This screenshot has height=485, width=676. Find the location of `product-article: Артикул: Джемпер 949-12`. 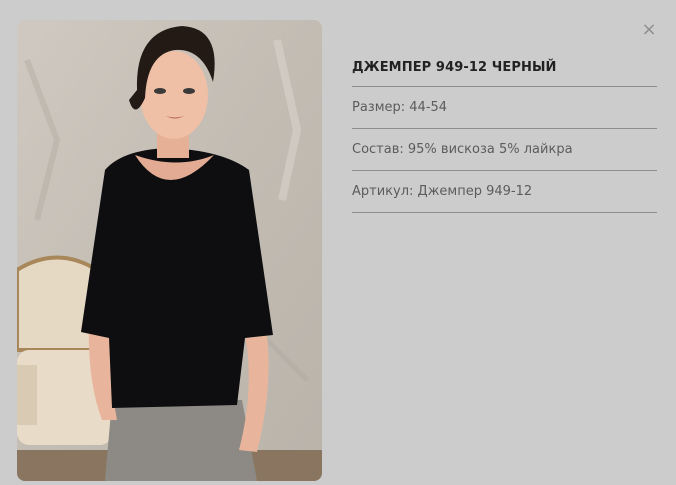

product-article: Артикул: Джемпер 949-12 is located at coordinates (504, 192).